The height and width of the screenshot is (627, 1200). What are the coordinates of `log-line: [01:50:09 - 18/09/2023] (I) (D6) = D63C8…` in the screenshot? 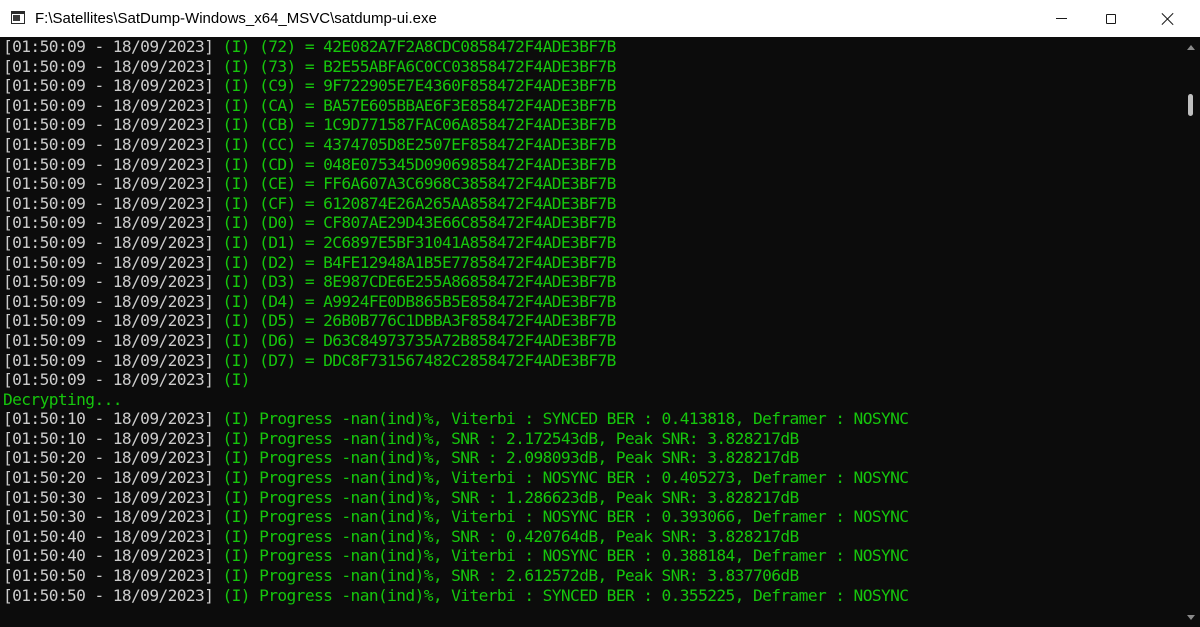 It's located at (590, 341).